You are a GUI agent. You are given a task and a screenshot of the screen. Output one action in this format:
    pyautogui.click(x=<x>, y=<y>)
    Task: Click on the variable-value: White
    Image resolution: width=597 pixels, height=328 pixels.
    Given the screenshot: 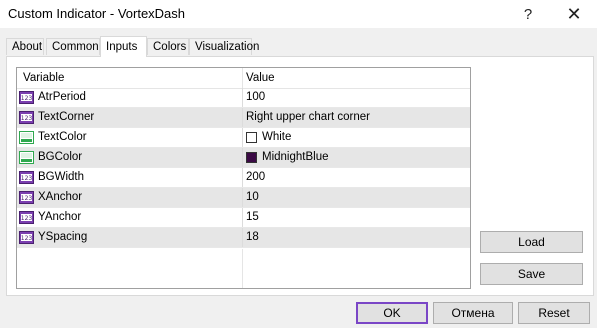 What is the action you would take?
    pyautogui.click(x=276, y=137)
    